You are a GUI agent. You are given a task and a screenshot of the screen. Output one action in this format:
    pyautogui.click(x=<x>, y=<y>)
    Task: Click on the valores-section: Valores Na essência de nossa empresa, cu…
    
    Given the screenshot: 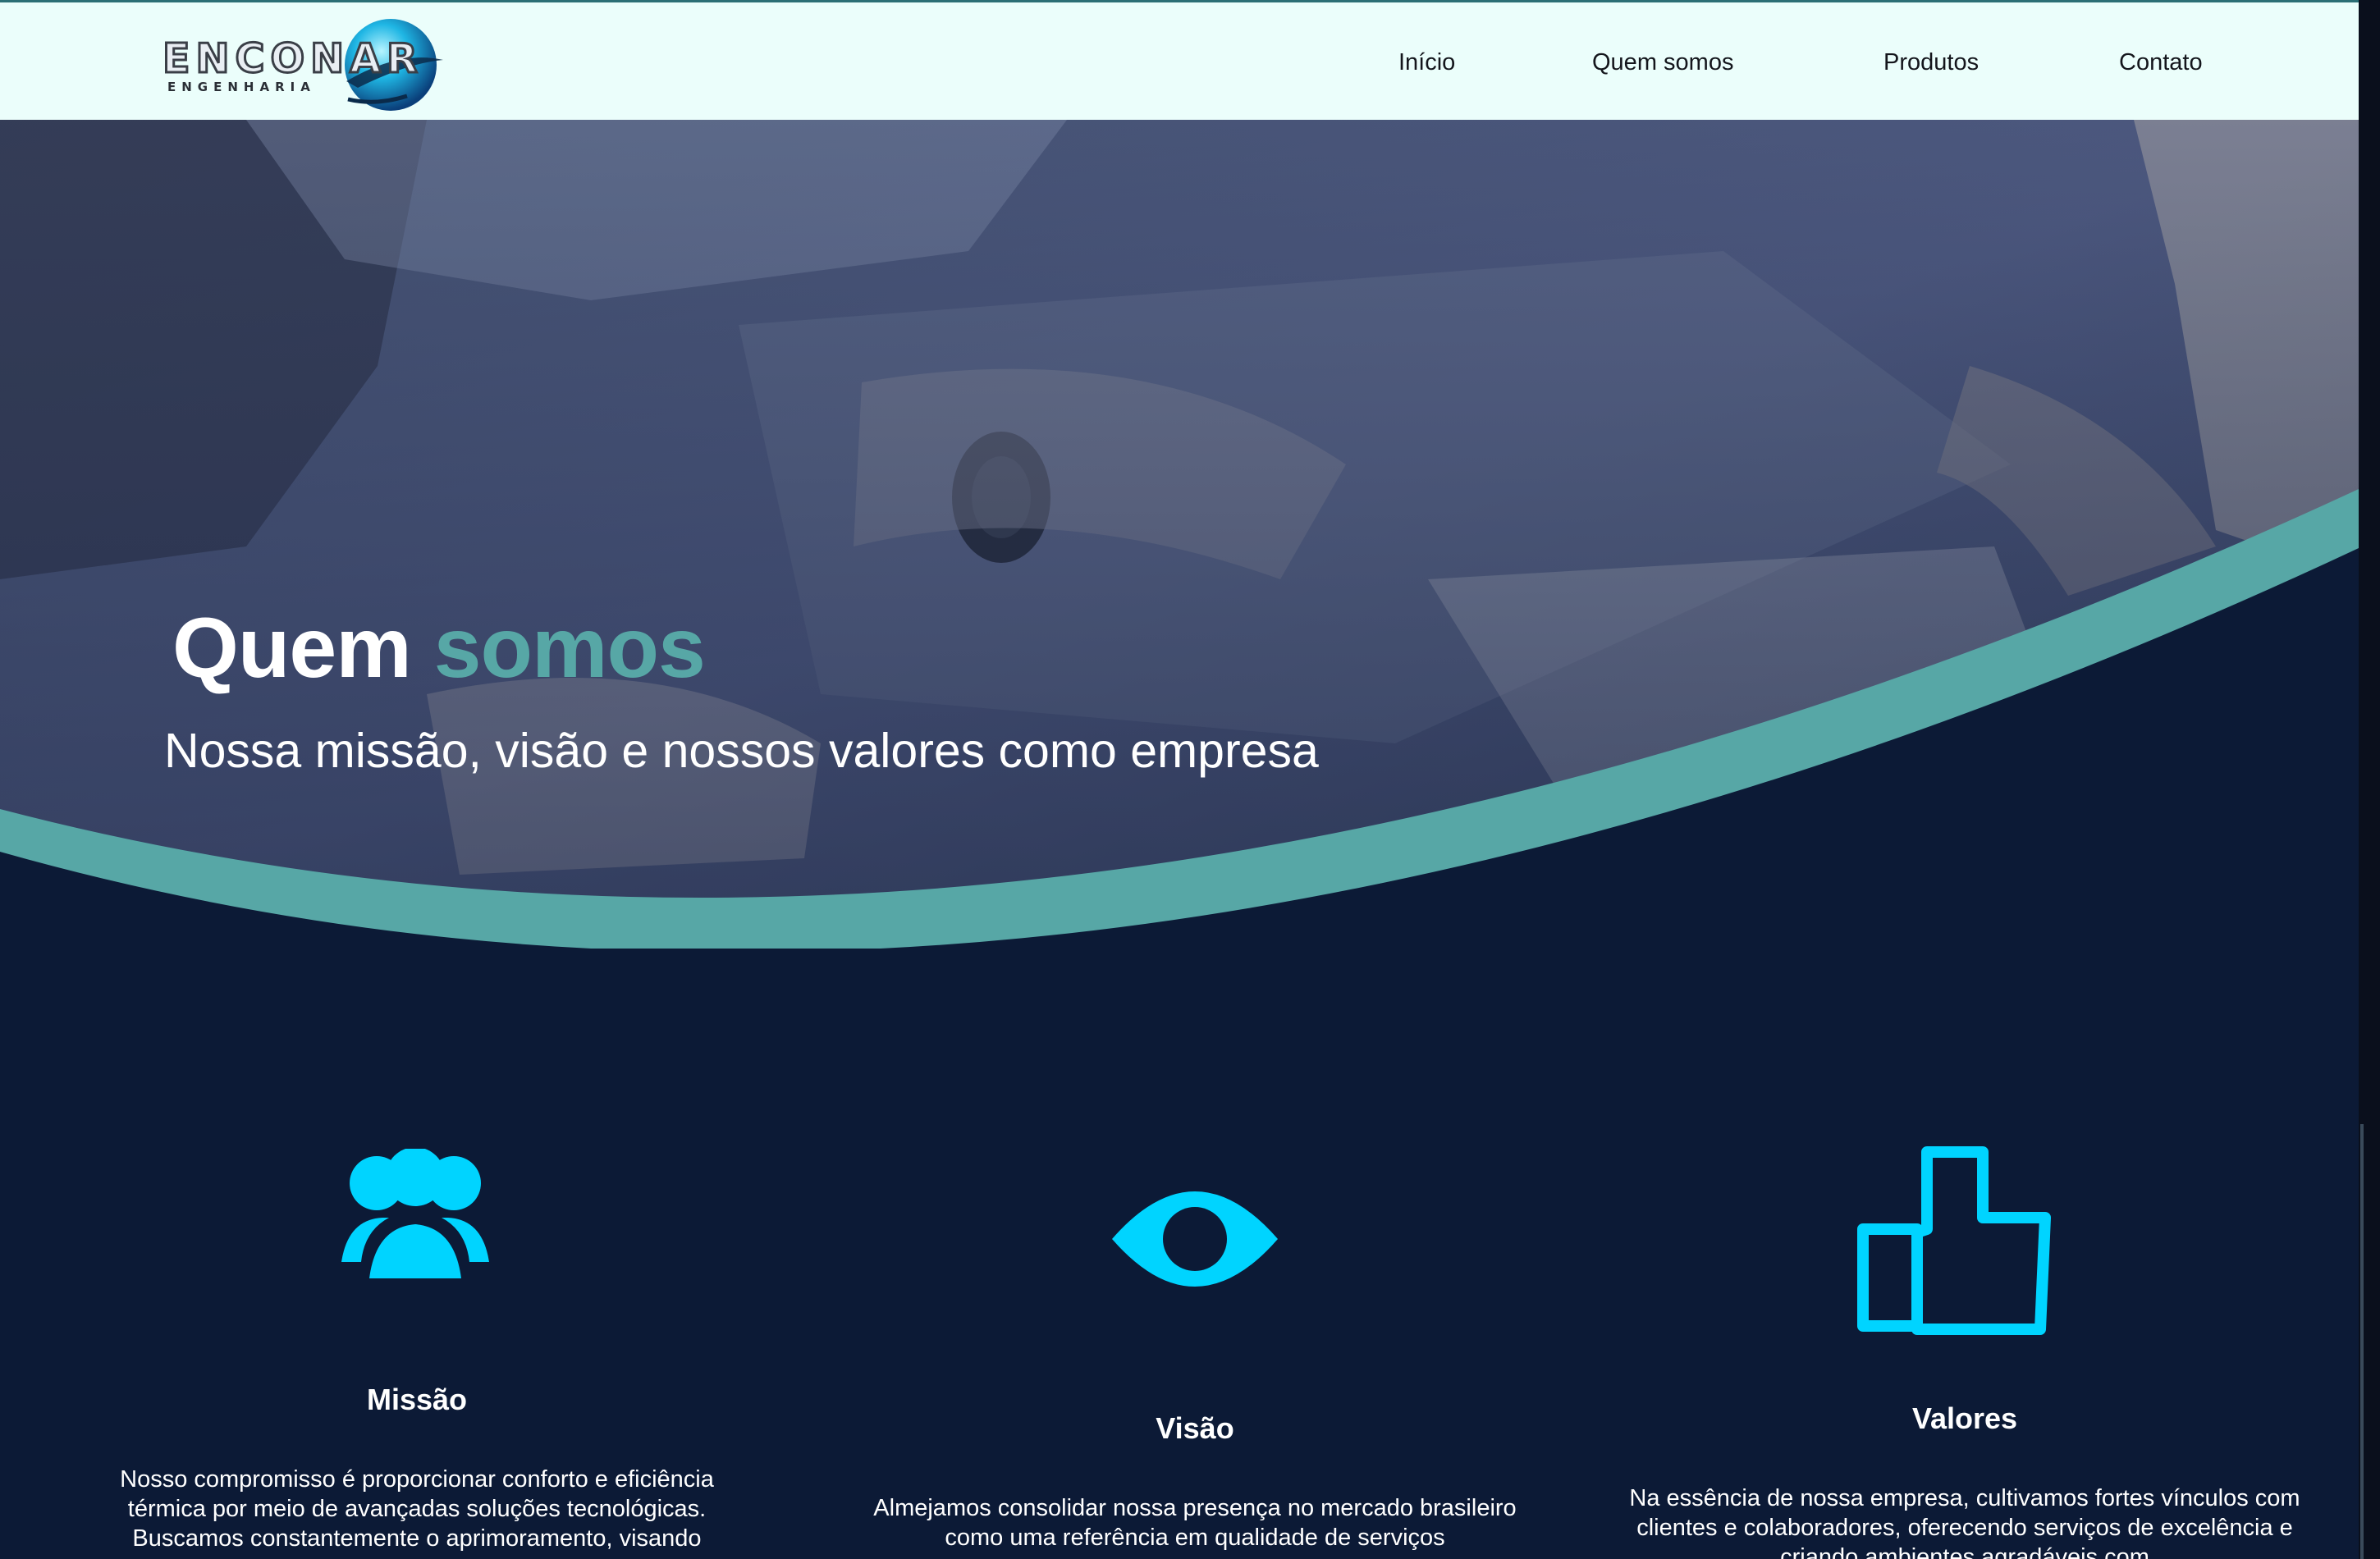 What is the action you would take?
    pyautogui.click(x=1965, y=1480)
    